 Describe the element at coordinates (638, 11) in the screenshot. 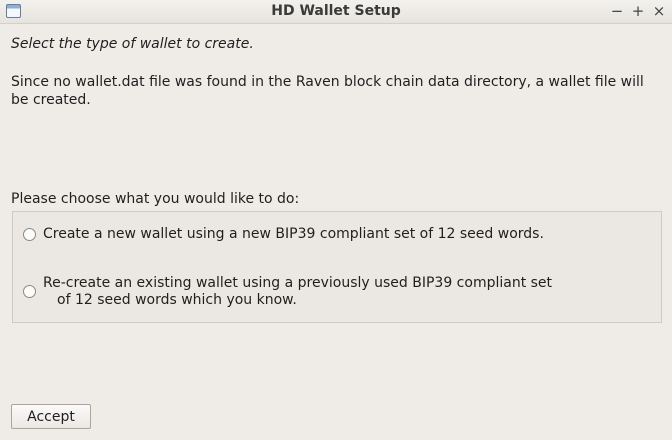

I see `maximize-button: +` at that location.